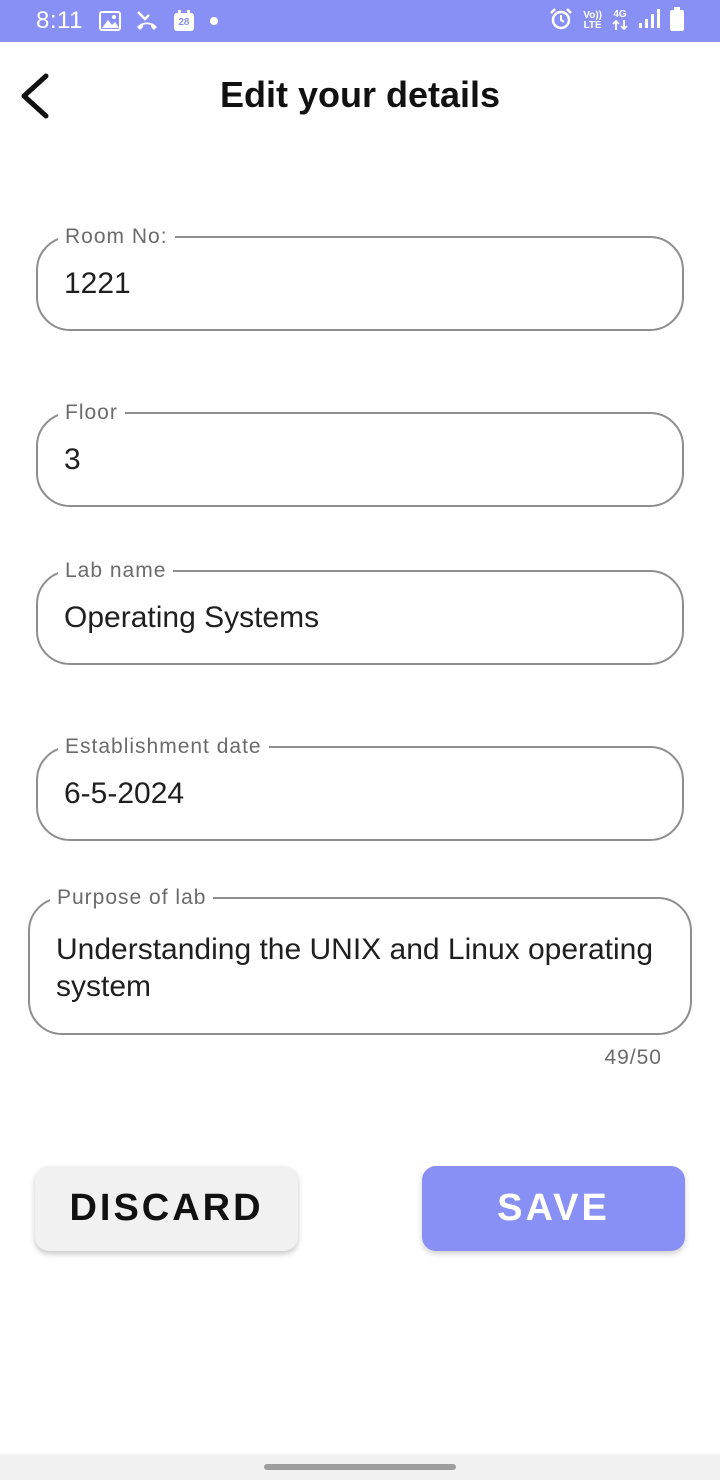 The height and width of the screenshot is (1480, 720). I want to click on establishment-date-value: 6-5-2024, so click(361, 794).